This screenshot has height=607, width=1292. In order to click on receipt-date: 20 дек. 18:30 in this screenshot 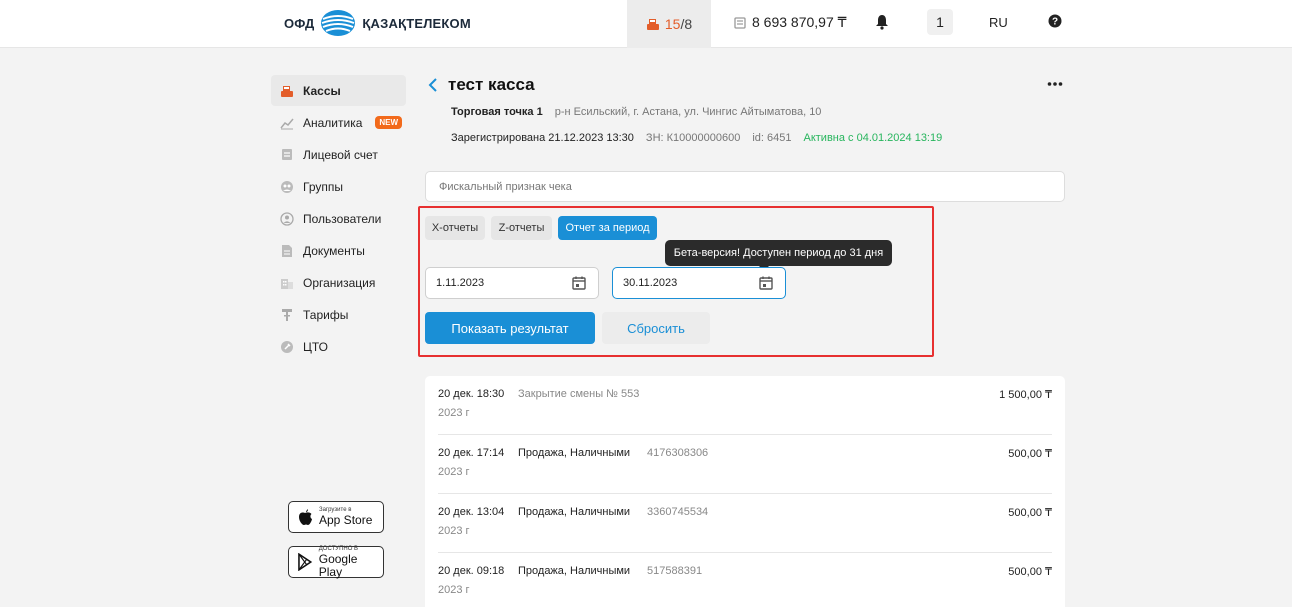, I will do `click(471, 394)`.